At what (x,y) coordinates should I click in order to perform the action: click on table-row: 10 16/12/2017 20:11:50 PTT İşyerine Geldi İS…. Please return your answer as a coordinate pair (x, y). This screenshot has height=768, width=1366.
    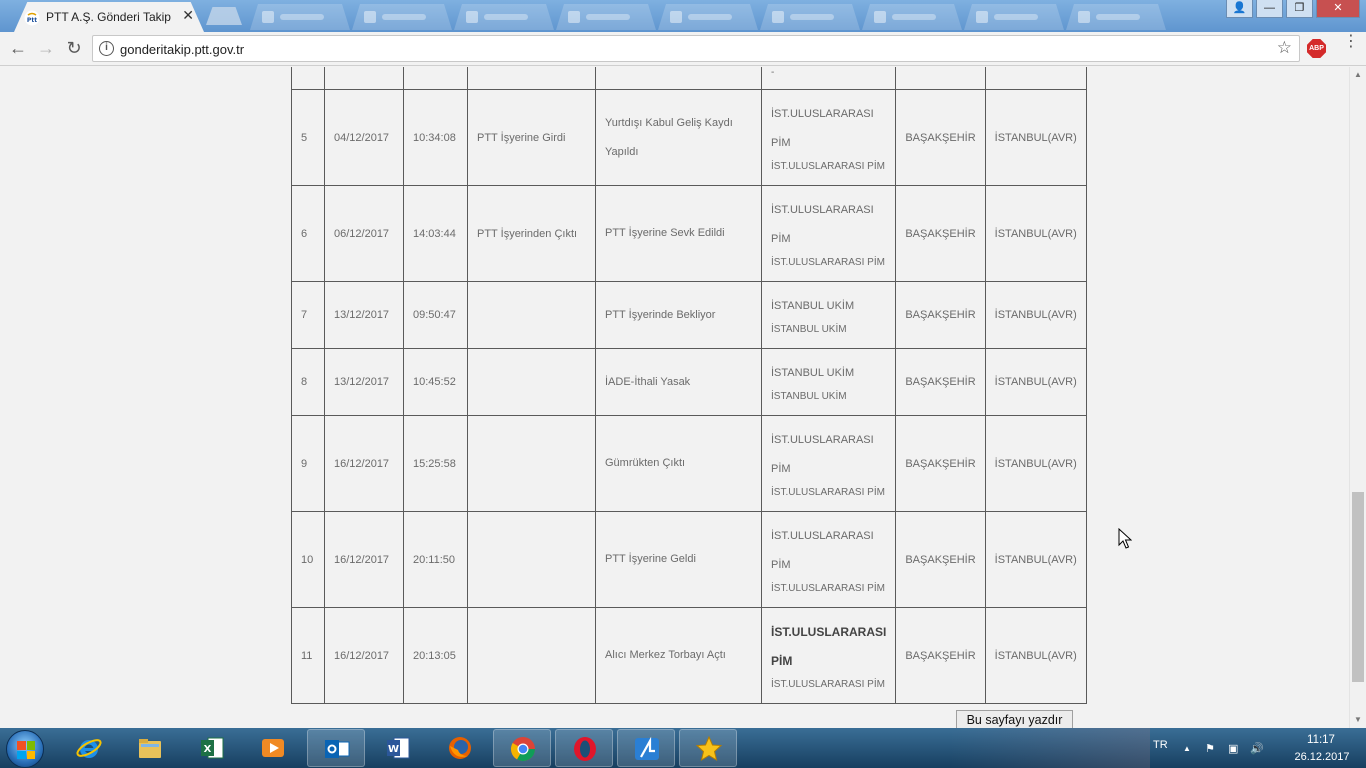
    Looking at the image, I should click on (689, 559).